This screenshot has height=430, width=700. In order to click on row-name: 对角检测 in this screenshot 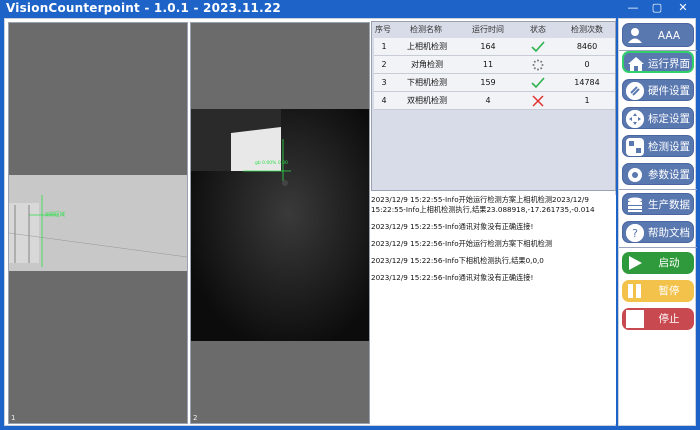, I will do `click(427, 64)`.